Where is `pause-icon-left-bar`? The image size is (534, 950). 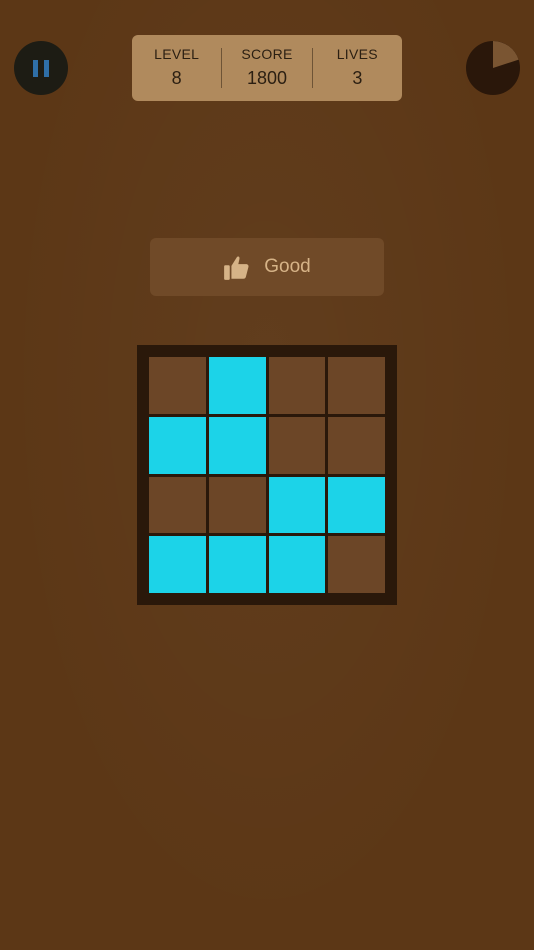
pause-icon-left-bar is located at coordinates (35, 68).